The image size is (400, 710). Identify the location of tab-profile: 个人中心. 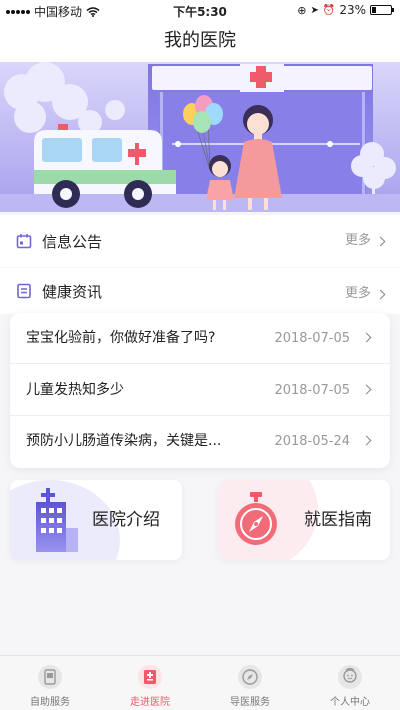
(350, 683).